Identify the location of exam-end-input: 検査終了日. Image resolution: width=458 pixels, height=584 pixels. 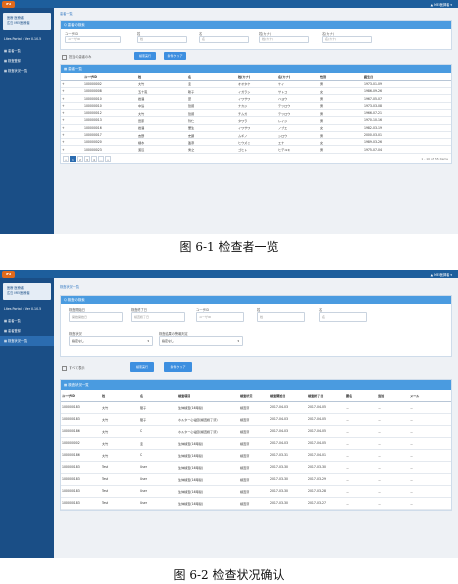
(158, 317).